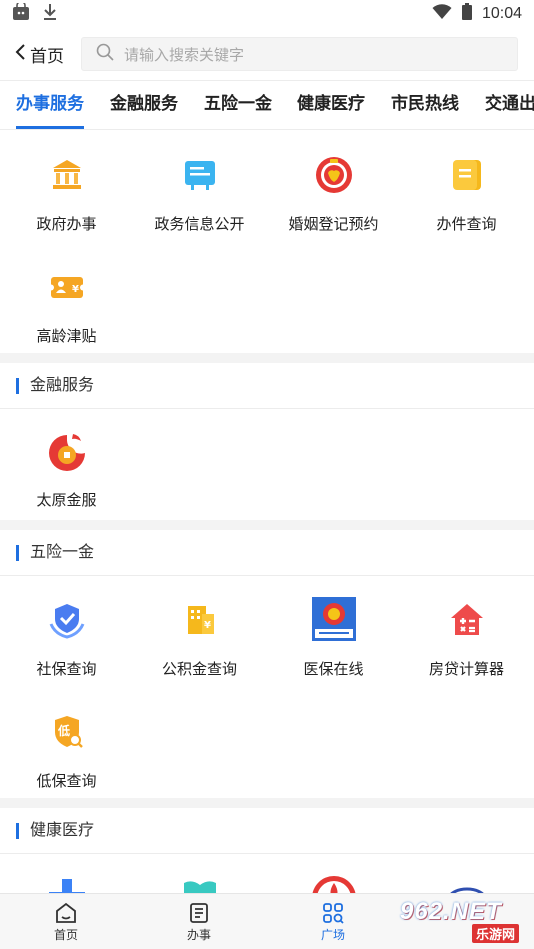  I want to click on grid-item-zhengfu: 政府办事, so click(66, 194).